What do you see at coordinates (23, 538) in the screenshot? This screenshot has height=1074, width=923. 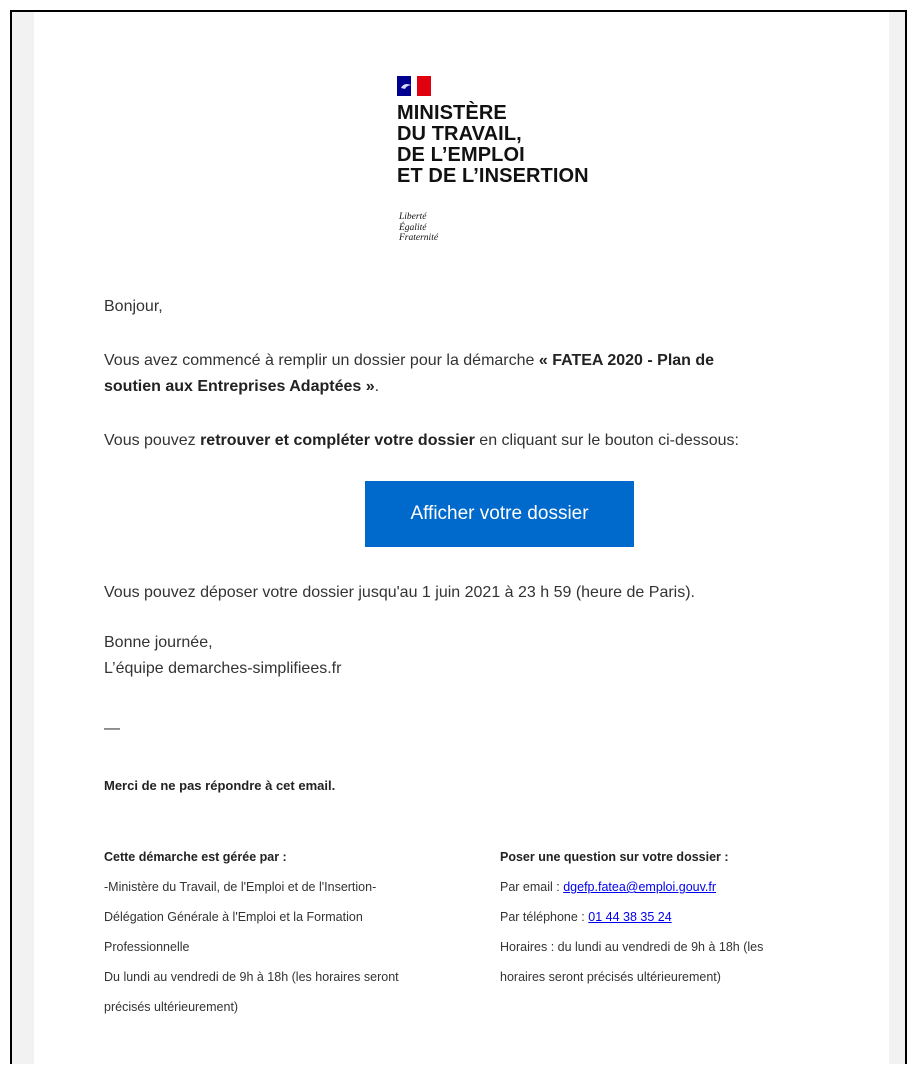 I see `left-gutter` at bounding box center [23, 538].